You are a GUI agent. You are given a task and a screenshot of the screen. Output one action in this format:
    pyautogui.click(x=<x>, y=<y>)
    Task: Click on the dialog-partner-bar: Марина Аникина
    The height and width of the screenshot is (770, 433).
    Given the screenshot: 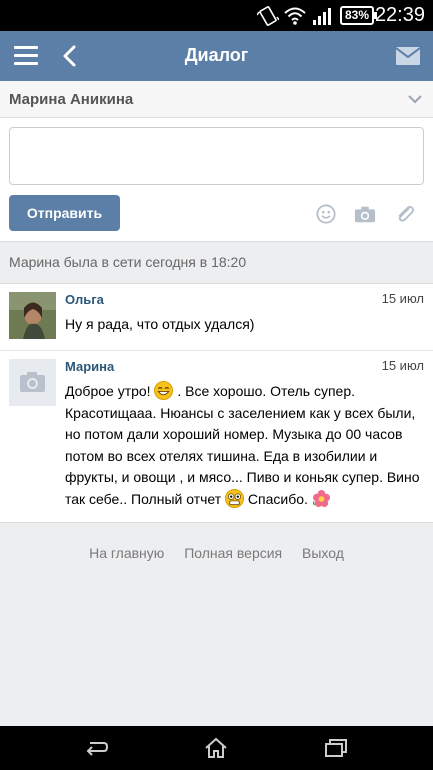 What is the action you would take?
    pyautogui.click(x=216, y=99)
    